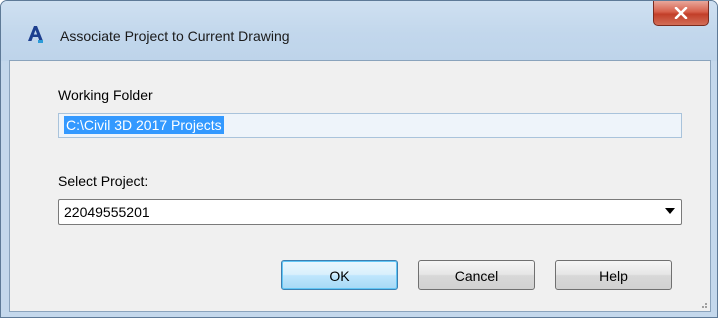 Image resolution: width=722 pixels, height=320 pixels. Describe the element at coordinates (175, 36) in the screenshot. I see `dialog-title: Associate Project to Current Drawing` at that location.